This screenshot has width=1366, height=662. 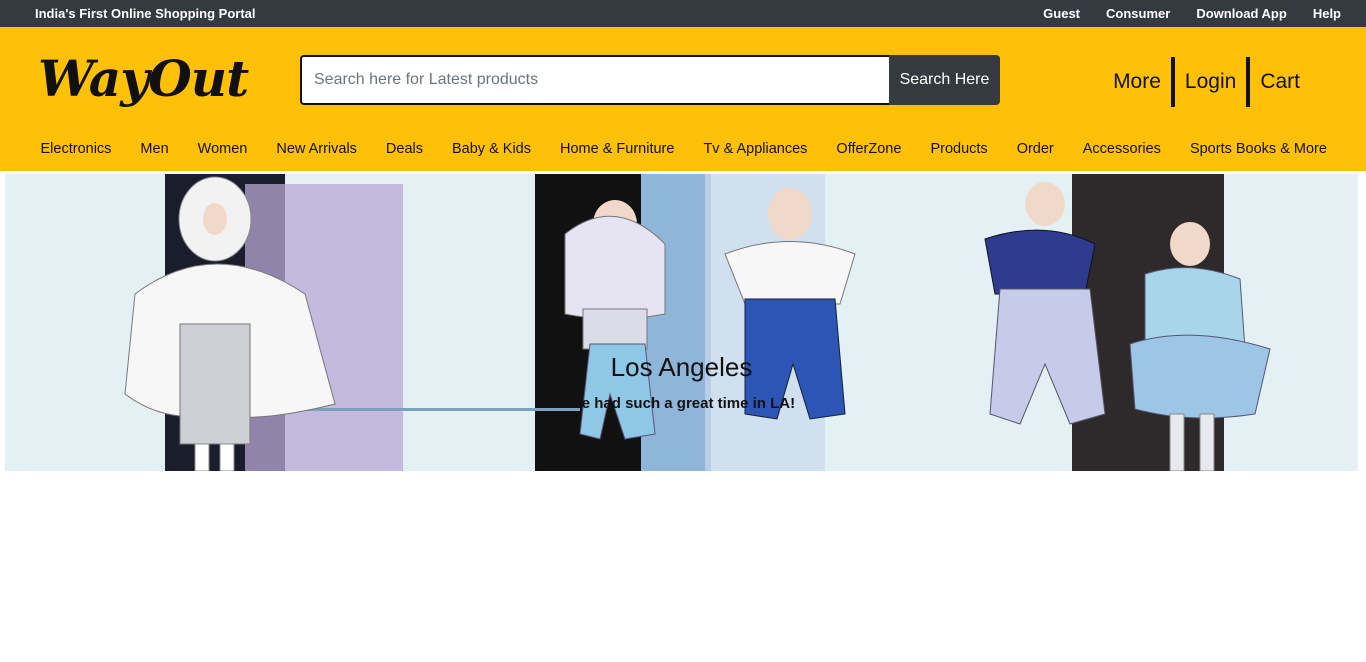 What do you see at coordinates (76, 149) in the screenshot?
I see `category-electronics: Electronics` at bounding box center [76, 149].